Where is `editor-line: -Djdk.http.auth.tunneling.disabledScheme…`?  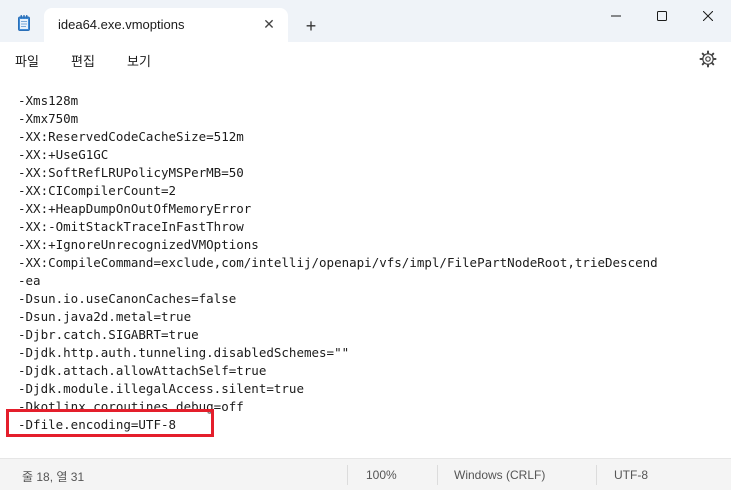
editor-line: -Djdk.http.auth.tunneling.disabledScheme… is located at coordinates (184, 352).